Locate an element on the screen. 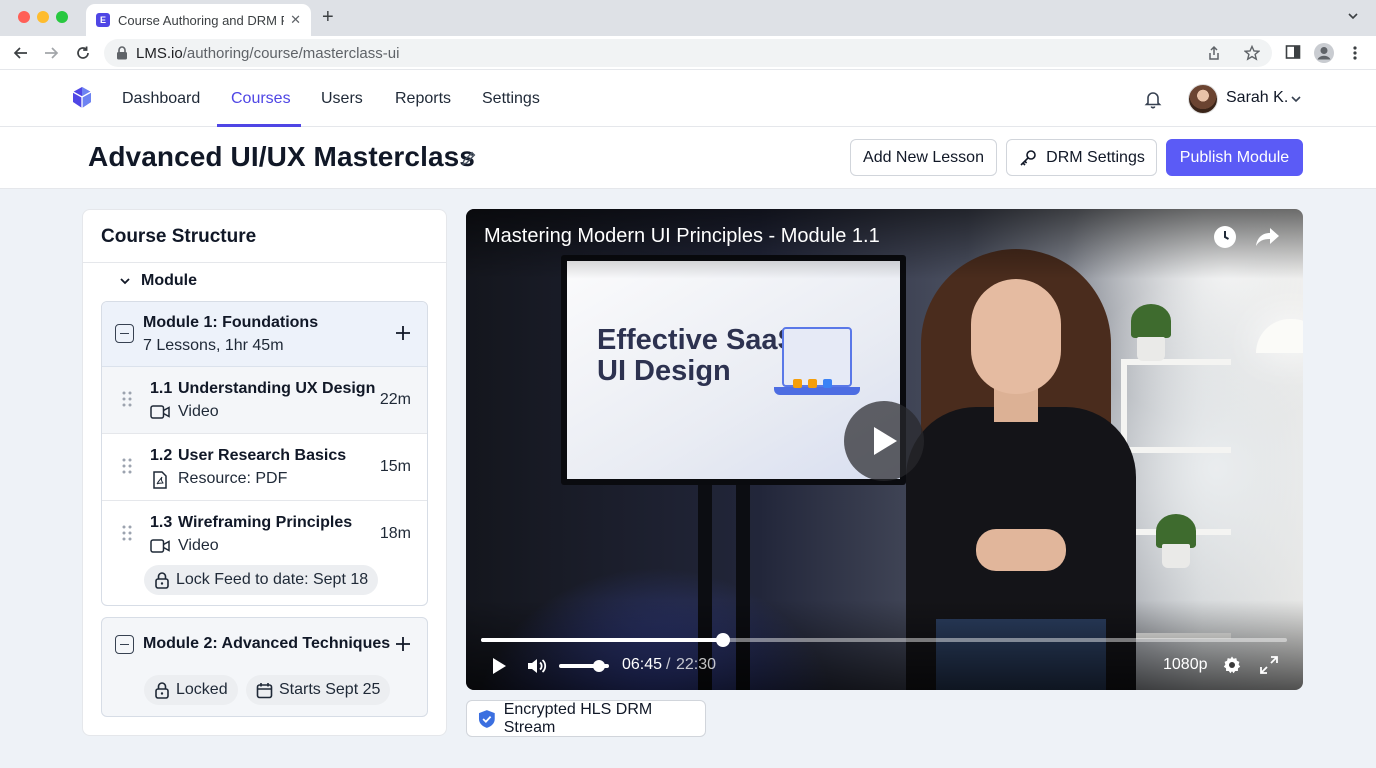 The image size is (1376, 768). window-minimize-button is located at coordinates (43, 17).